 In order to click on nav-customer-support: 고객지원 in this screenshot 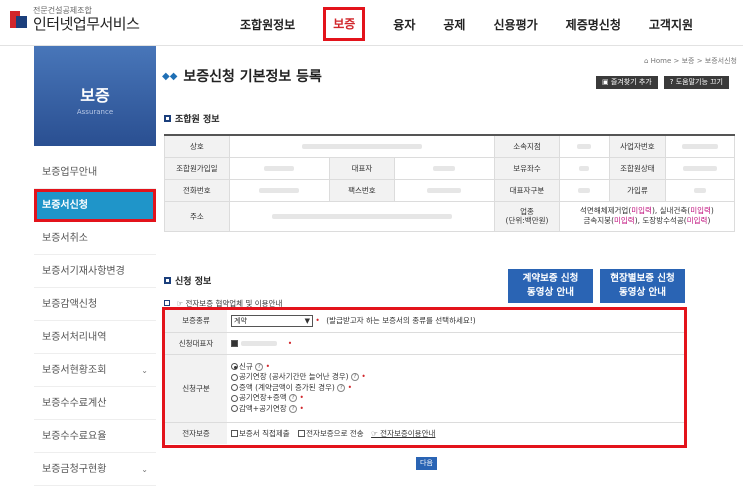, I will do `click(671, 24)`.